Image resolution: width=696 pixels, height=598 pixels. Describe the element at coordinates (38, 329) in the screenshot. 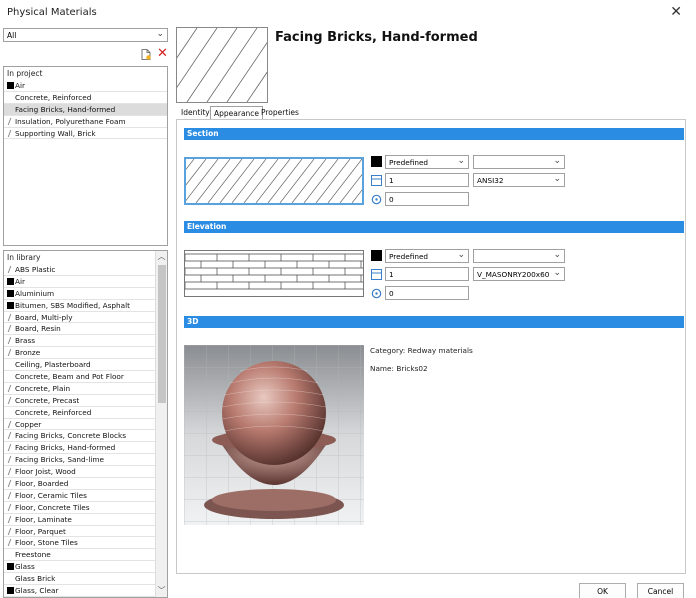

I see `list-item-label: Board, Resin` at that location.